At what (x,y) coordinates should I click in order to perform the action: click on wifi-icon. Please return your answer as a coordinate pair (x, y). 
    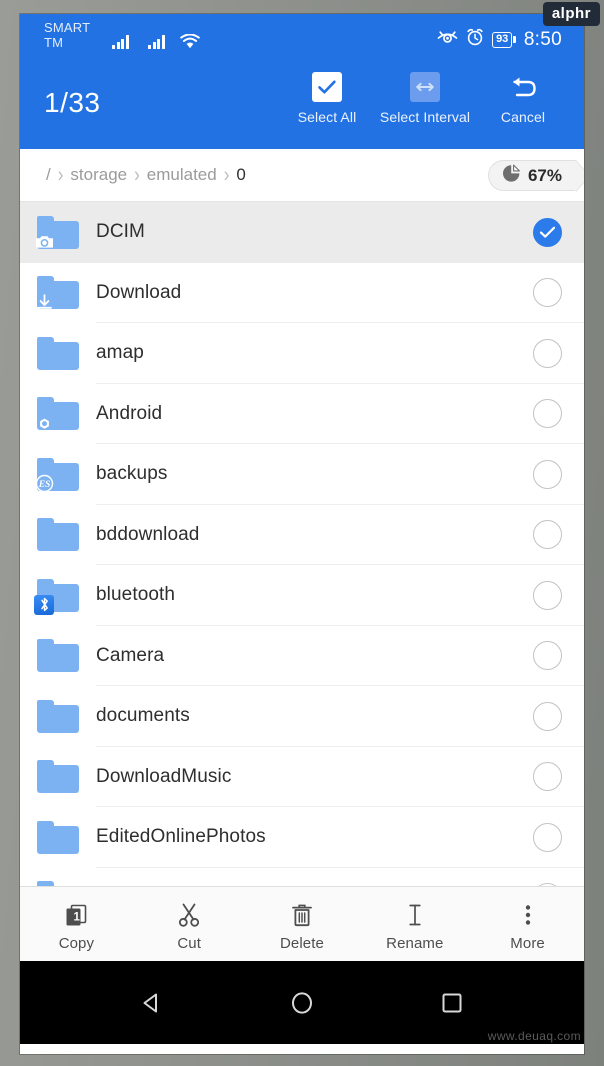
    Looking at the image, I should click on (190, 43).